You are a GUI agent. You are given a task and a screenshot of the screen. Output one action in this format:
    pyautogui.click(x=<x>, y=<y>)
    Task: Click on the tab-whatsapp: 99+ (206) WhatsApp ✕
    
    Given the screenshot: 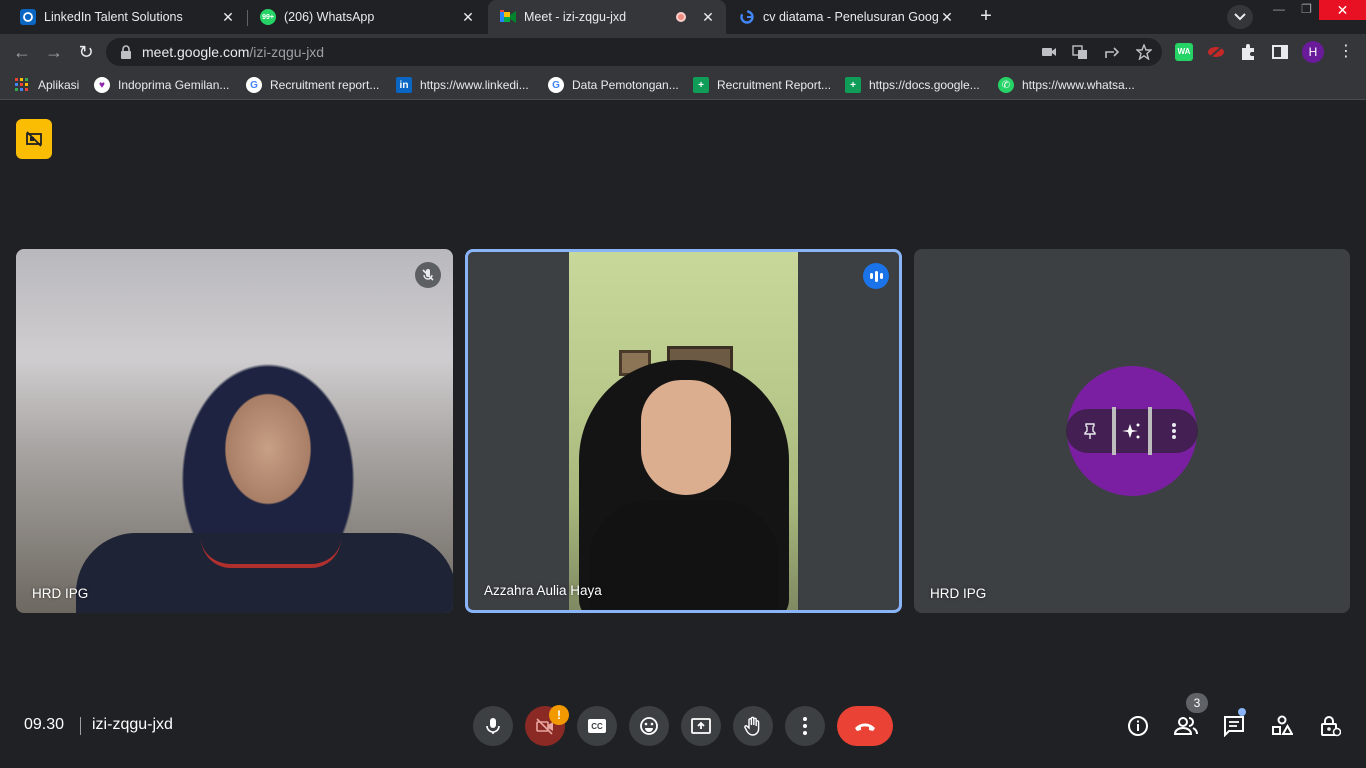 What is the action you would take?
    pyautogui.click(x=367, y=17)
    